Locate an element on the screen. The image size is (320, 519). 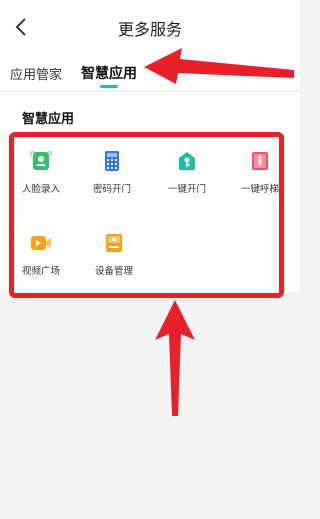
back-button is located at coordinates (21, 27).